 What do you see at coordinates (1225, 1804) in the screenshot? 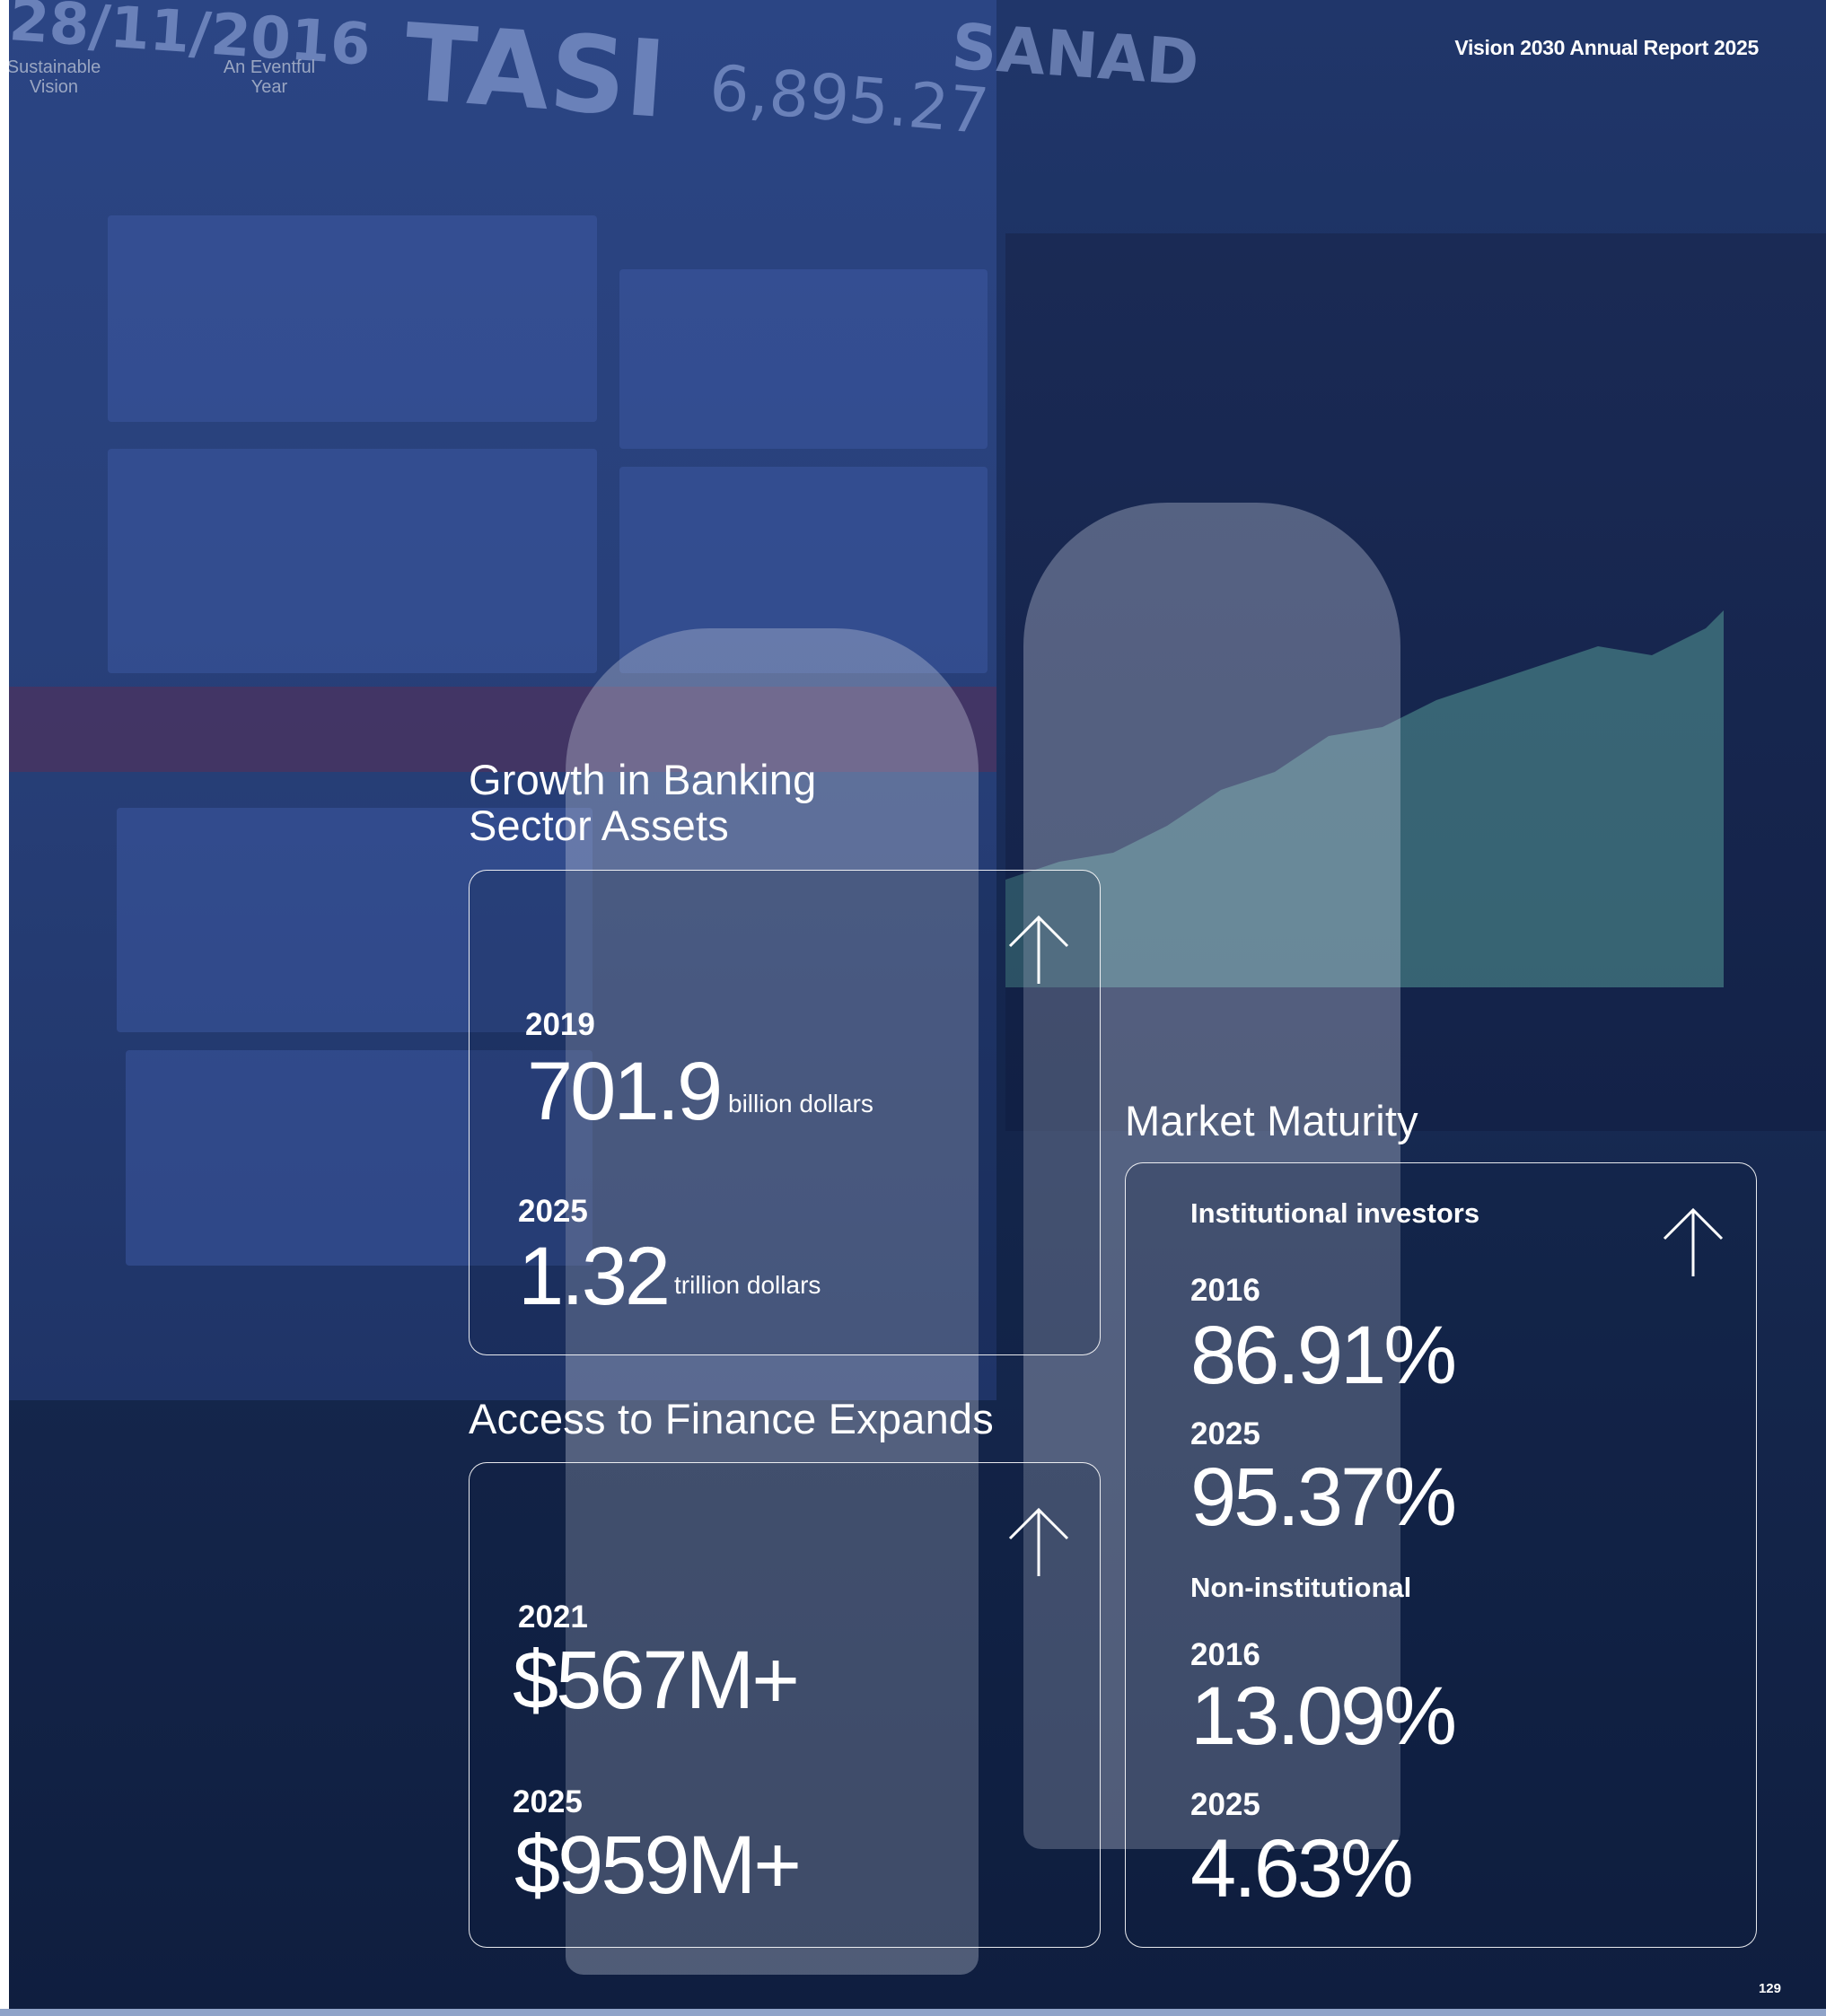
I see `non-institutional-year-2025: 2025` at bounding box center [1225, 1804].